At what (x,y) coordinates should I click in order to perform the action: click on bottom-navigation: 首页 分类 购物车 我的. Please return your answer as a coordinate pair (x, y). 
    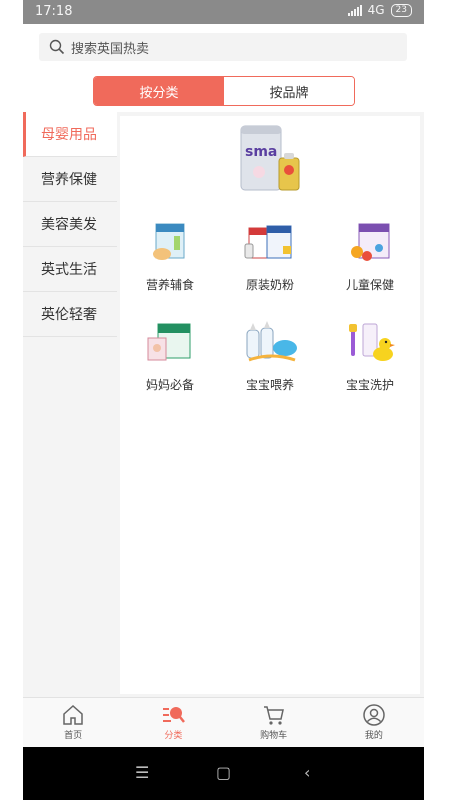
    Looking at the image, I should click on (223, 722).